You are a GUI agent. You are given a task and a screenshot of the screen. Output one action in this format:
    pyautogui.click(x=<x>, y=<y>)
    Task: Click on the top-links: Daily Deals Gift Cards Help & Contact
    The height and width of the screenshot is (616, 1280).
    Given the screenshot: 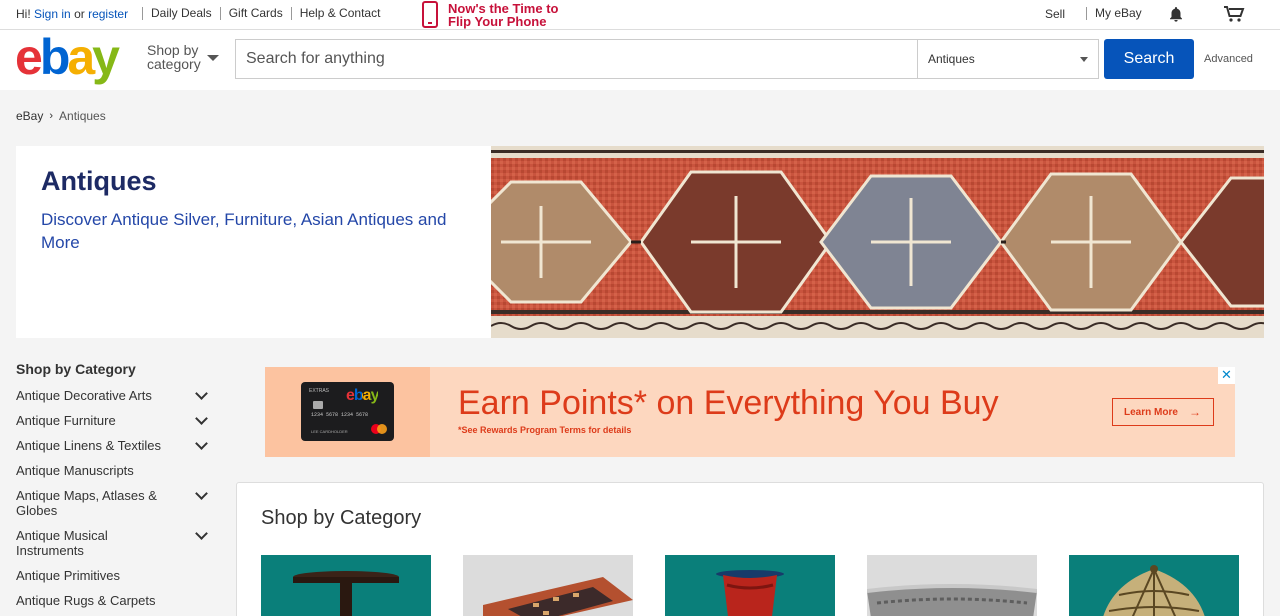 What is the action you would take?
    pyautogui.click(x=265, y=13)
    